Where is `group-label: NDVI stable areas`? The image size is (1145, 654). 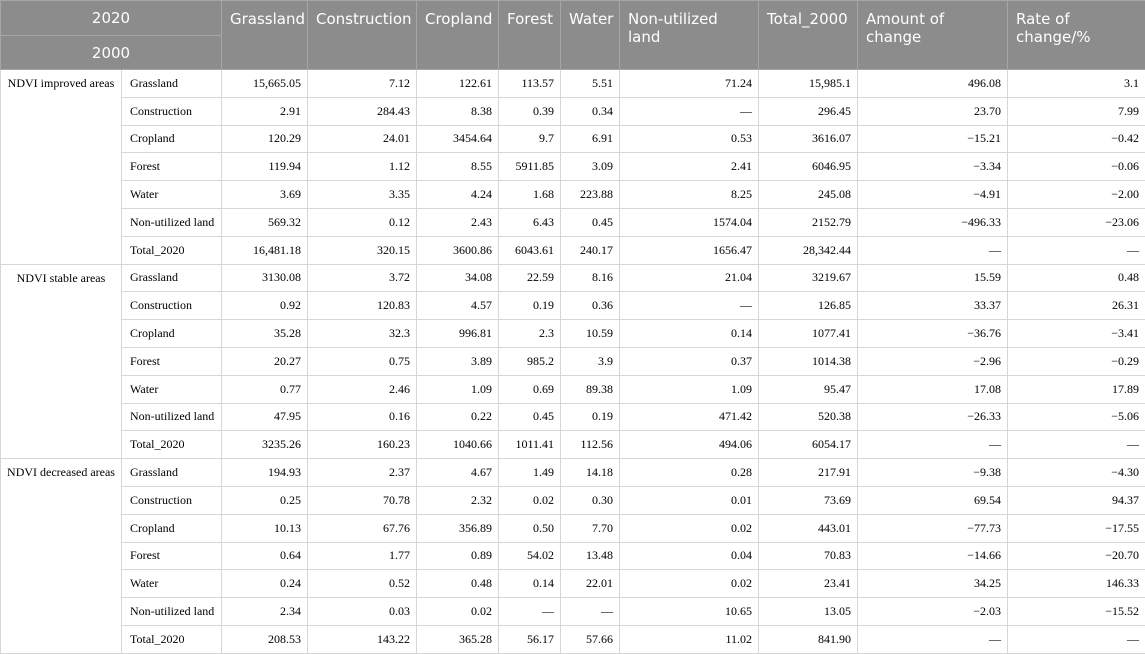
group-label: NDVI stable areas is located at coordinates (61, 361).